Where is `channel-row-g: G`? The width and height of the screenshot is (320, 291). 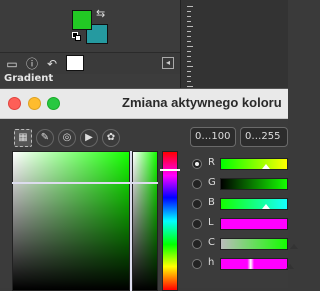 channel-row-g: G is located at coordinates (239, 184).